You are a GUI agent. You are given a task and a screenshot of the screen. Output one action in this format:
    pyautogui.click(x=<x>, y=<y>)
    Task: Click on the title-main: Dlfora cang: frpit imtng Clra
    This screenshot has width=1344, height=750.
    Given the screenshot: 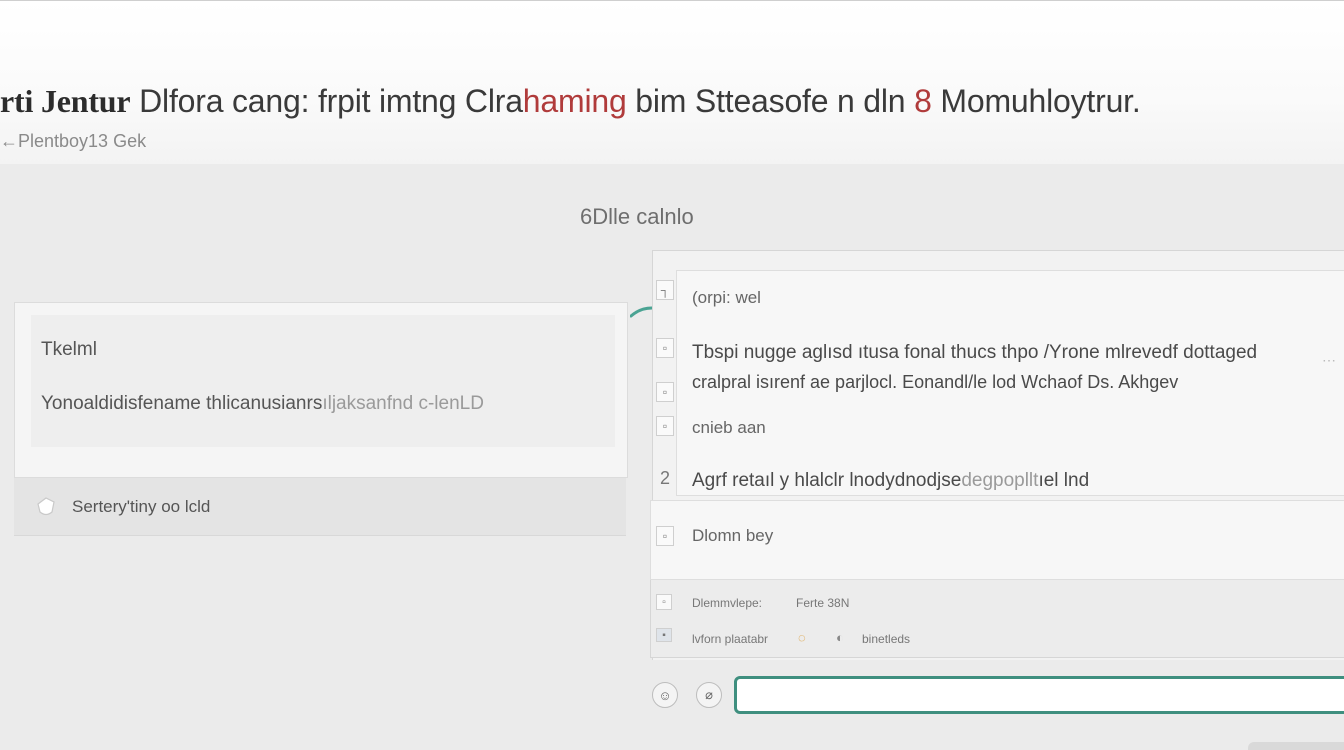 What is the action you would take?
    pyautogui.click(x=331, y=101)
    